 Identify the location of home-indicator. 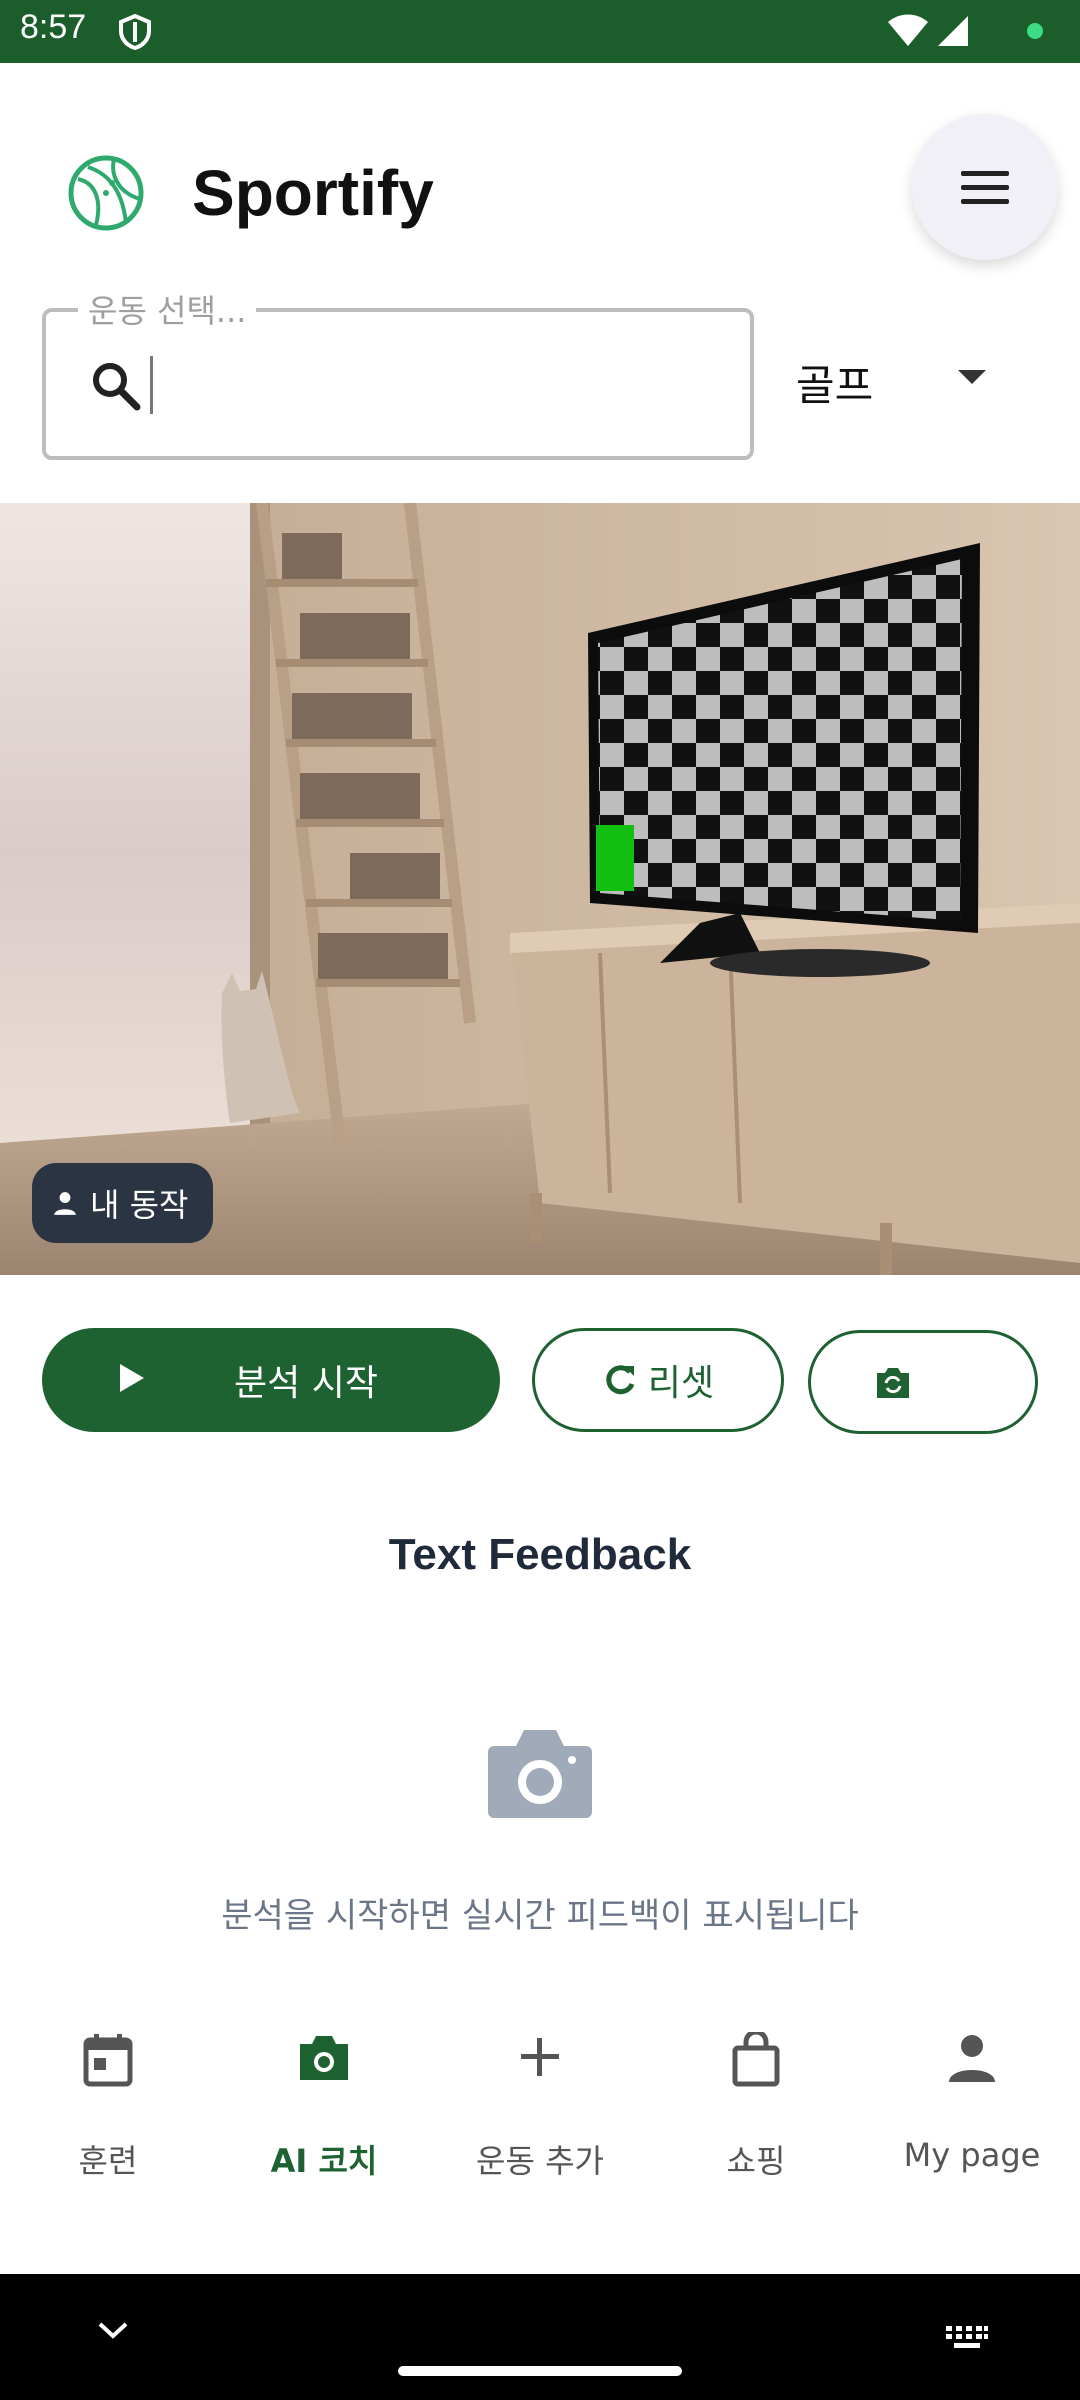
(540, 2371).